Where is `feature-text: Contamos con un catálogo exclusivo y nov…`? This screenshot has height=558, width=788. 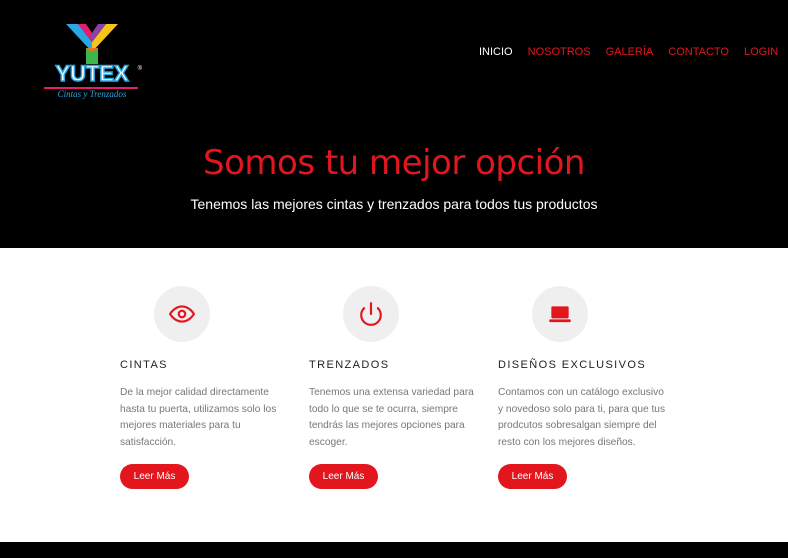 feature-text: Contamos con un catálogo exclusivo y nov… is located at coordinates (582, 417).